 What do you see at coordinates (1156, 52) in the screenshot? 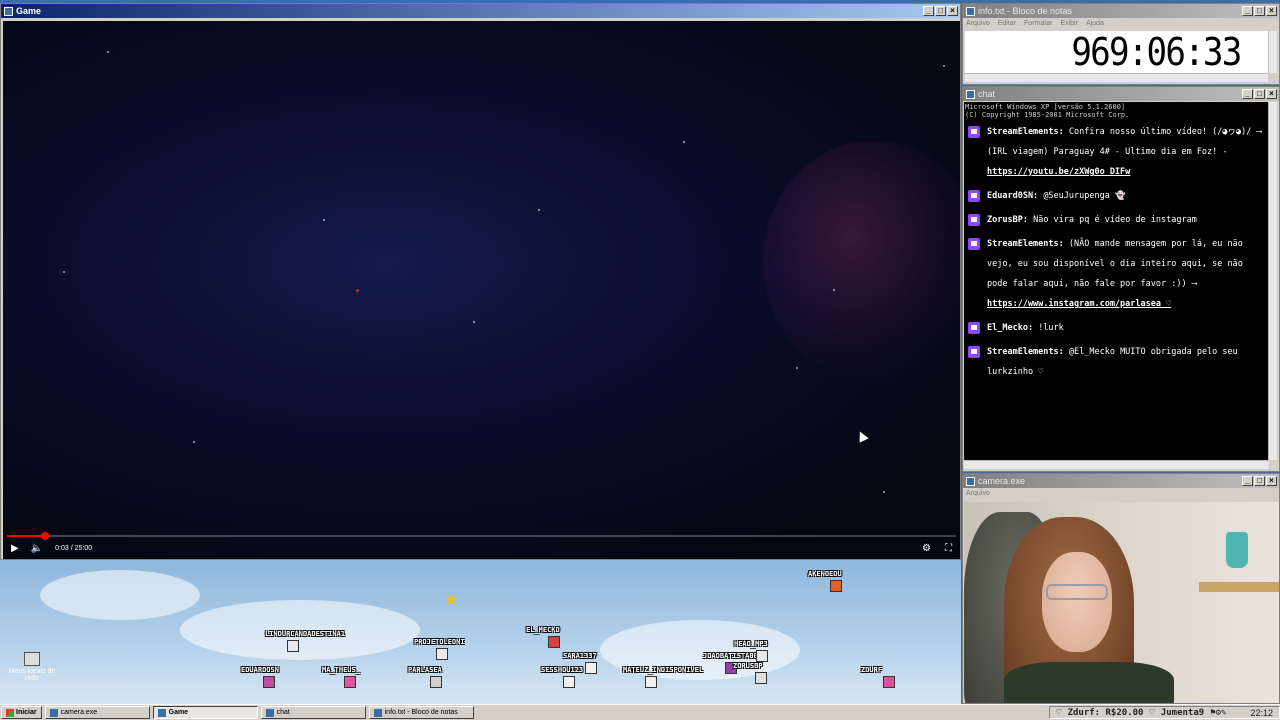
I see `stream-timer: 969:06:33` at bounding box center [1156, 52].